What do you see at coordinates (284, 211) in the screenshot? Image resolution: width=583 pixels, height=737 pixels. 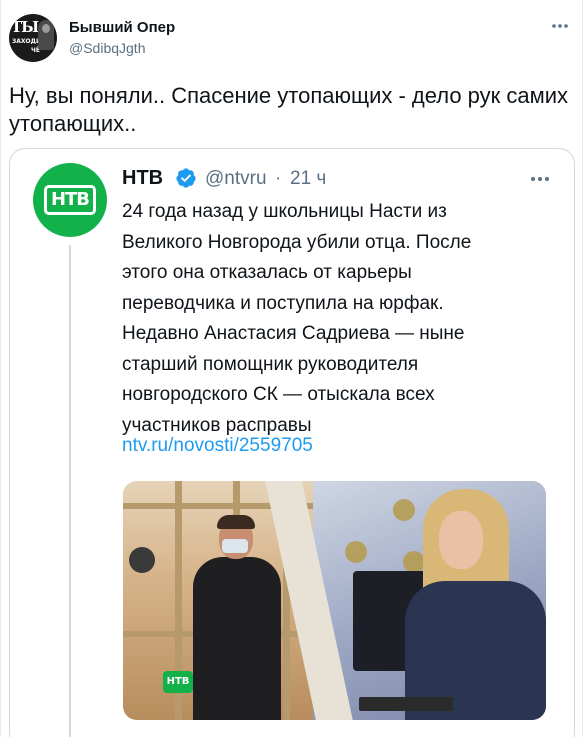 I see `quoted-text-line: 24 года назад у школьницы Насти из` at bounding box center [284, 211].